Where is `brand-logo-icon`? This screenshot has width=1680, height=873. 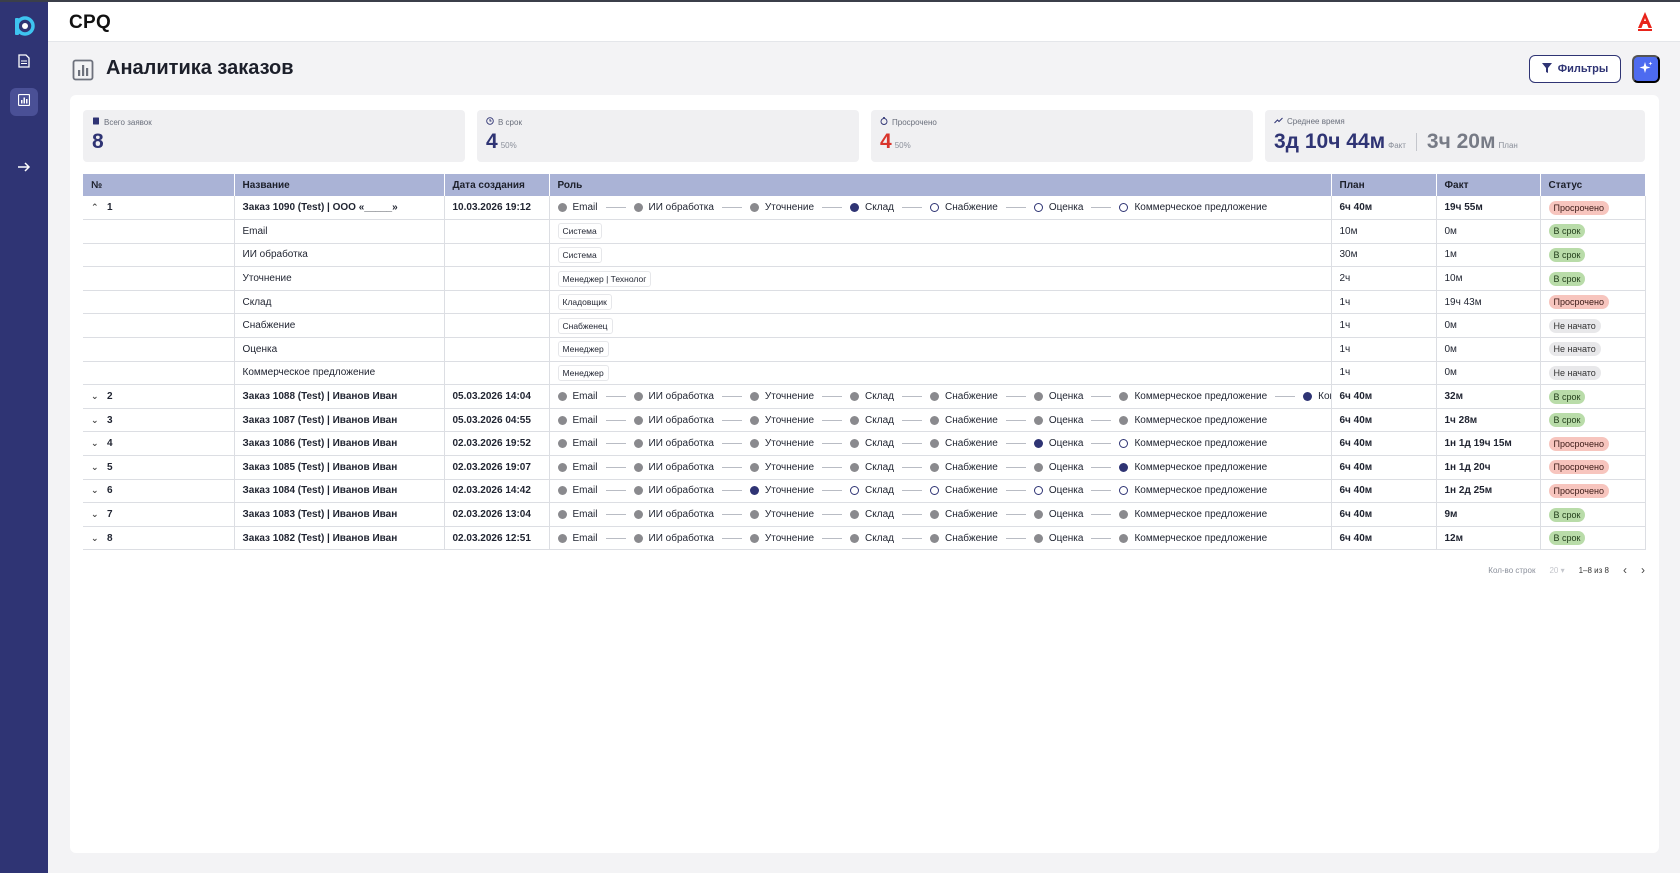 brand-logo-icon is located at coordinates (1645, 21).